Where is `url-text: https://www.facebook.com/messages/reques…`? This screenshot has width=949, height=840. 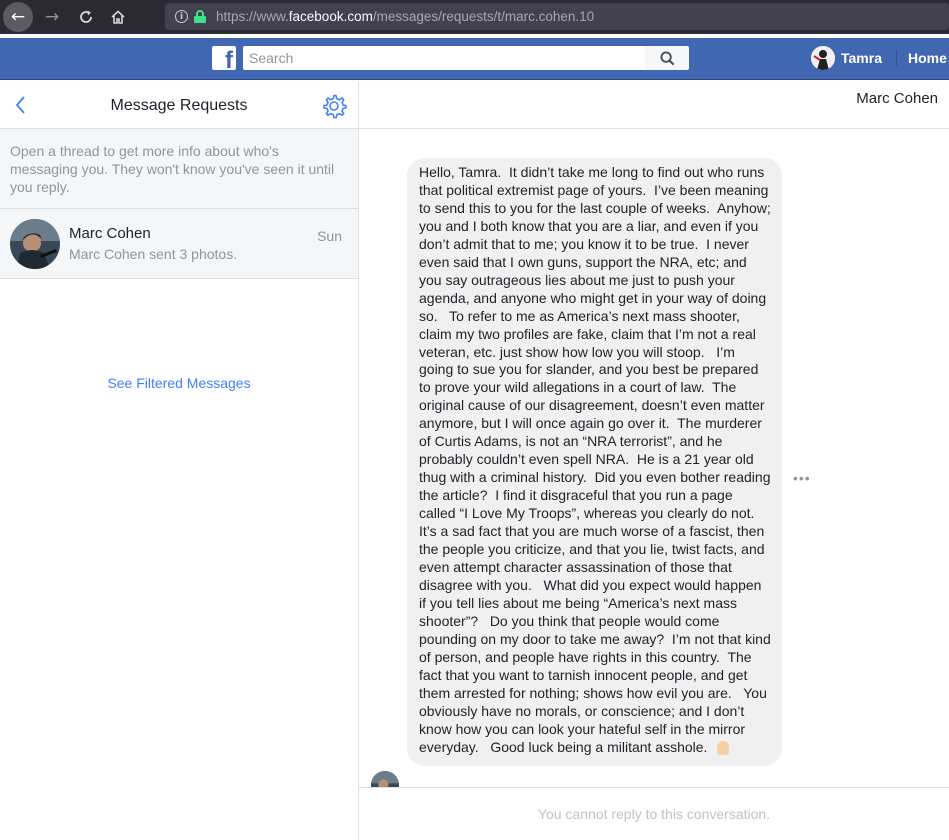
url-text: https://www.facebook.com/messages/reques… is located at coordinates (405, 16).